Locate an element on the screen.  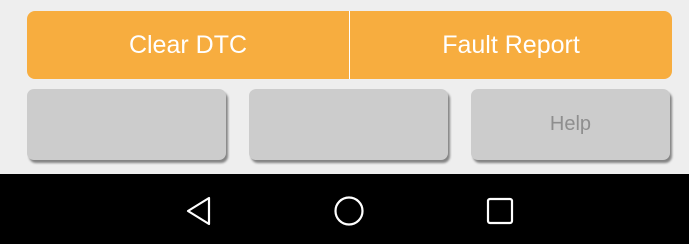
clear-dtc-button: Clear DTC is located at coordinates (188, 45).